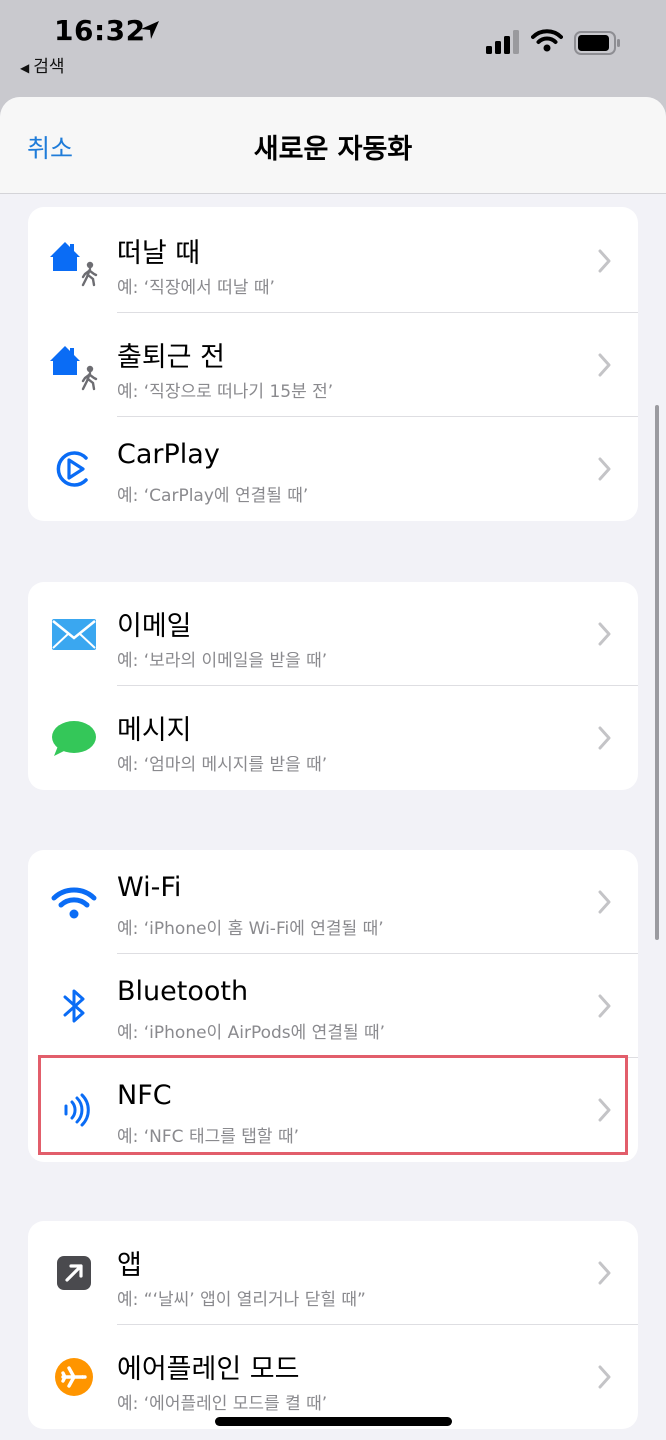 The image size is (666, 1440). I want to click on list-item-subtitle: 예: ‘에어플레인 모드를 켤 때’, so click(222, 1404).